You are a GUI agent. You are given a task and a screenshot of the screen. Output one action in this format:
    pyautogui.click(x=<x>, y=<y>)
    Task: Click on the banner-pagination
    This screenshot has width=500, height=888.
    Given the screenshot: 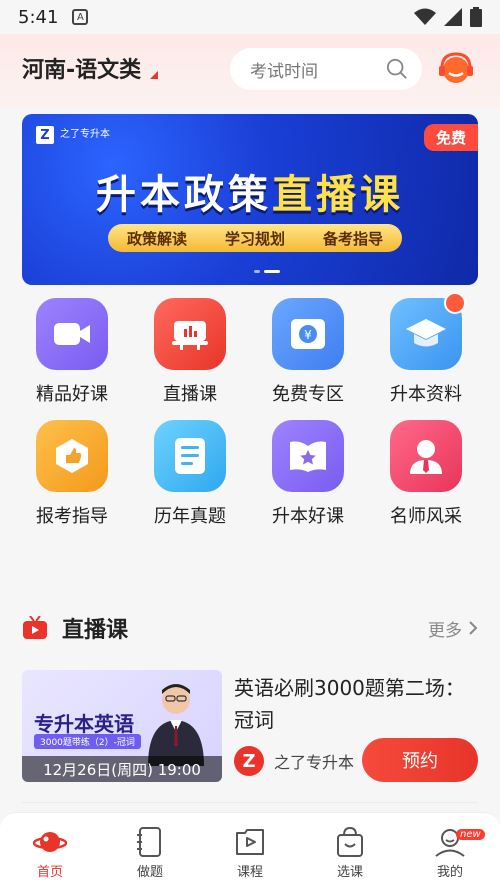 What is the action you would take?
    pyautogui.click(x=267, y=271)
    